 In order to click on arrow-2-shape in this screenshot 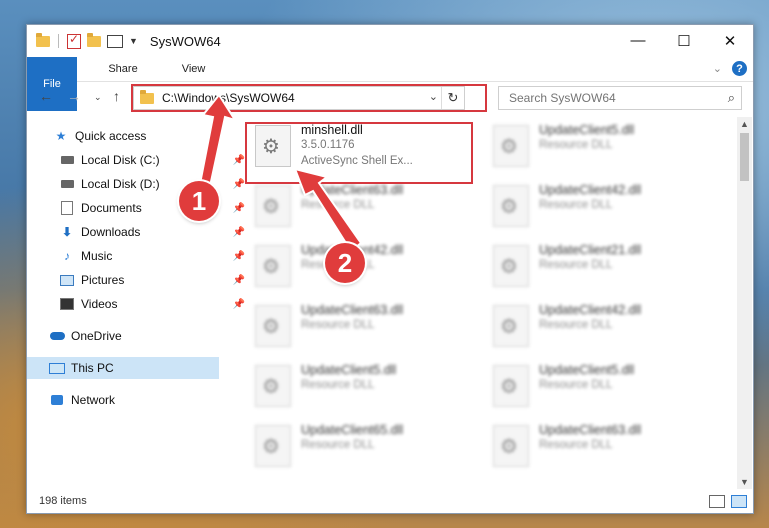, I will do `click(328, 210)`.